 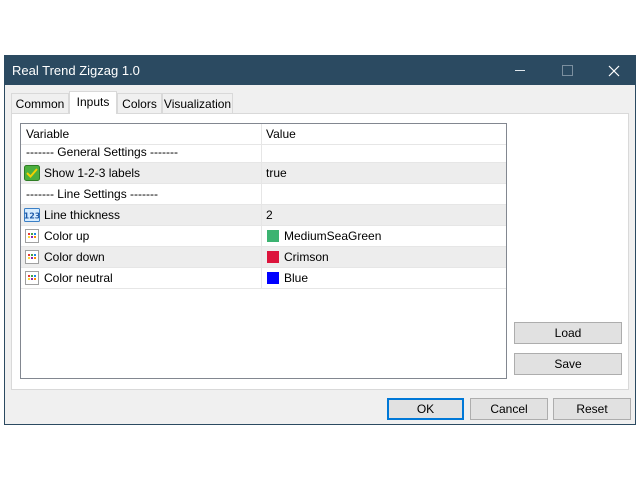 I want to click on load-button-label: Load, so click(x=568, y=333).